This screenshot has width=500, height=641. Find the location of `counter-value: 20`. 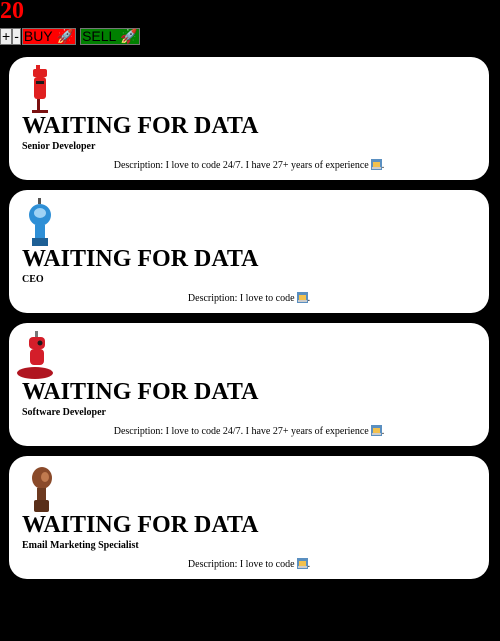

counter-value: 20 is located at coordinates (12, 12).